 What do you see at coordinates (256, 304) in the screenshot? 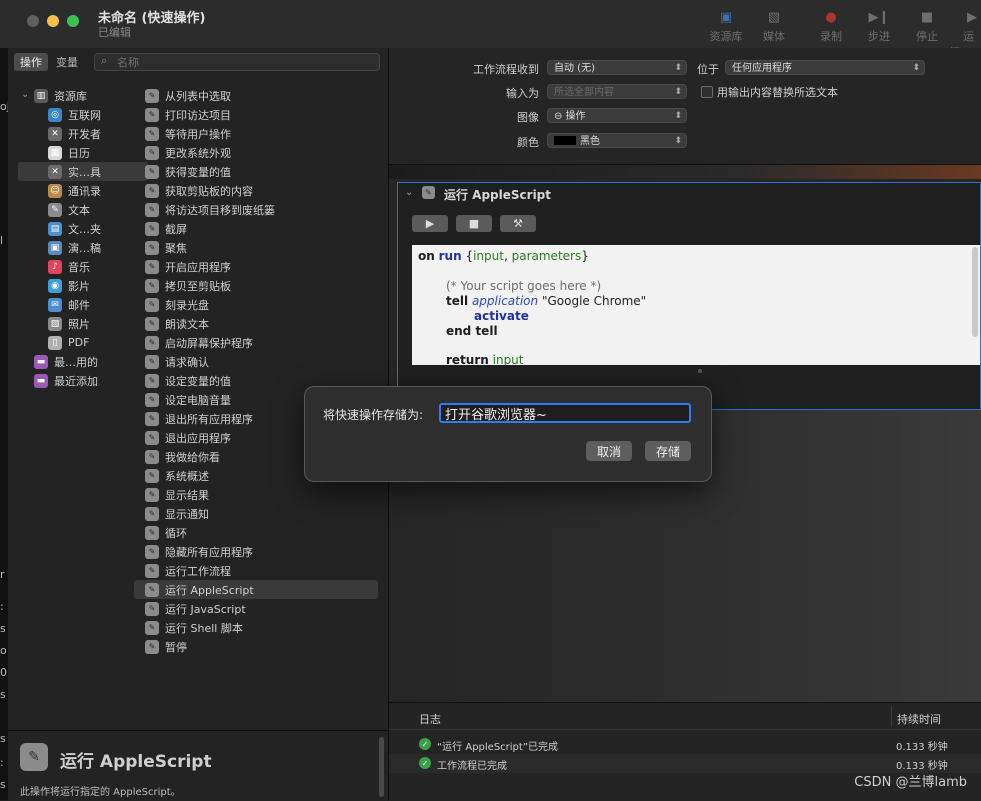
I see `action-item: ✎ 刻录光盘` at bounding box center [256, 304].